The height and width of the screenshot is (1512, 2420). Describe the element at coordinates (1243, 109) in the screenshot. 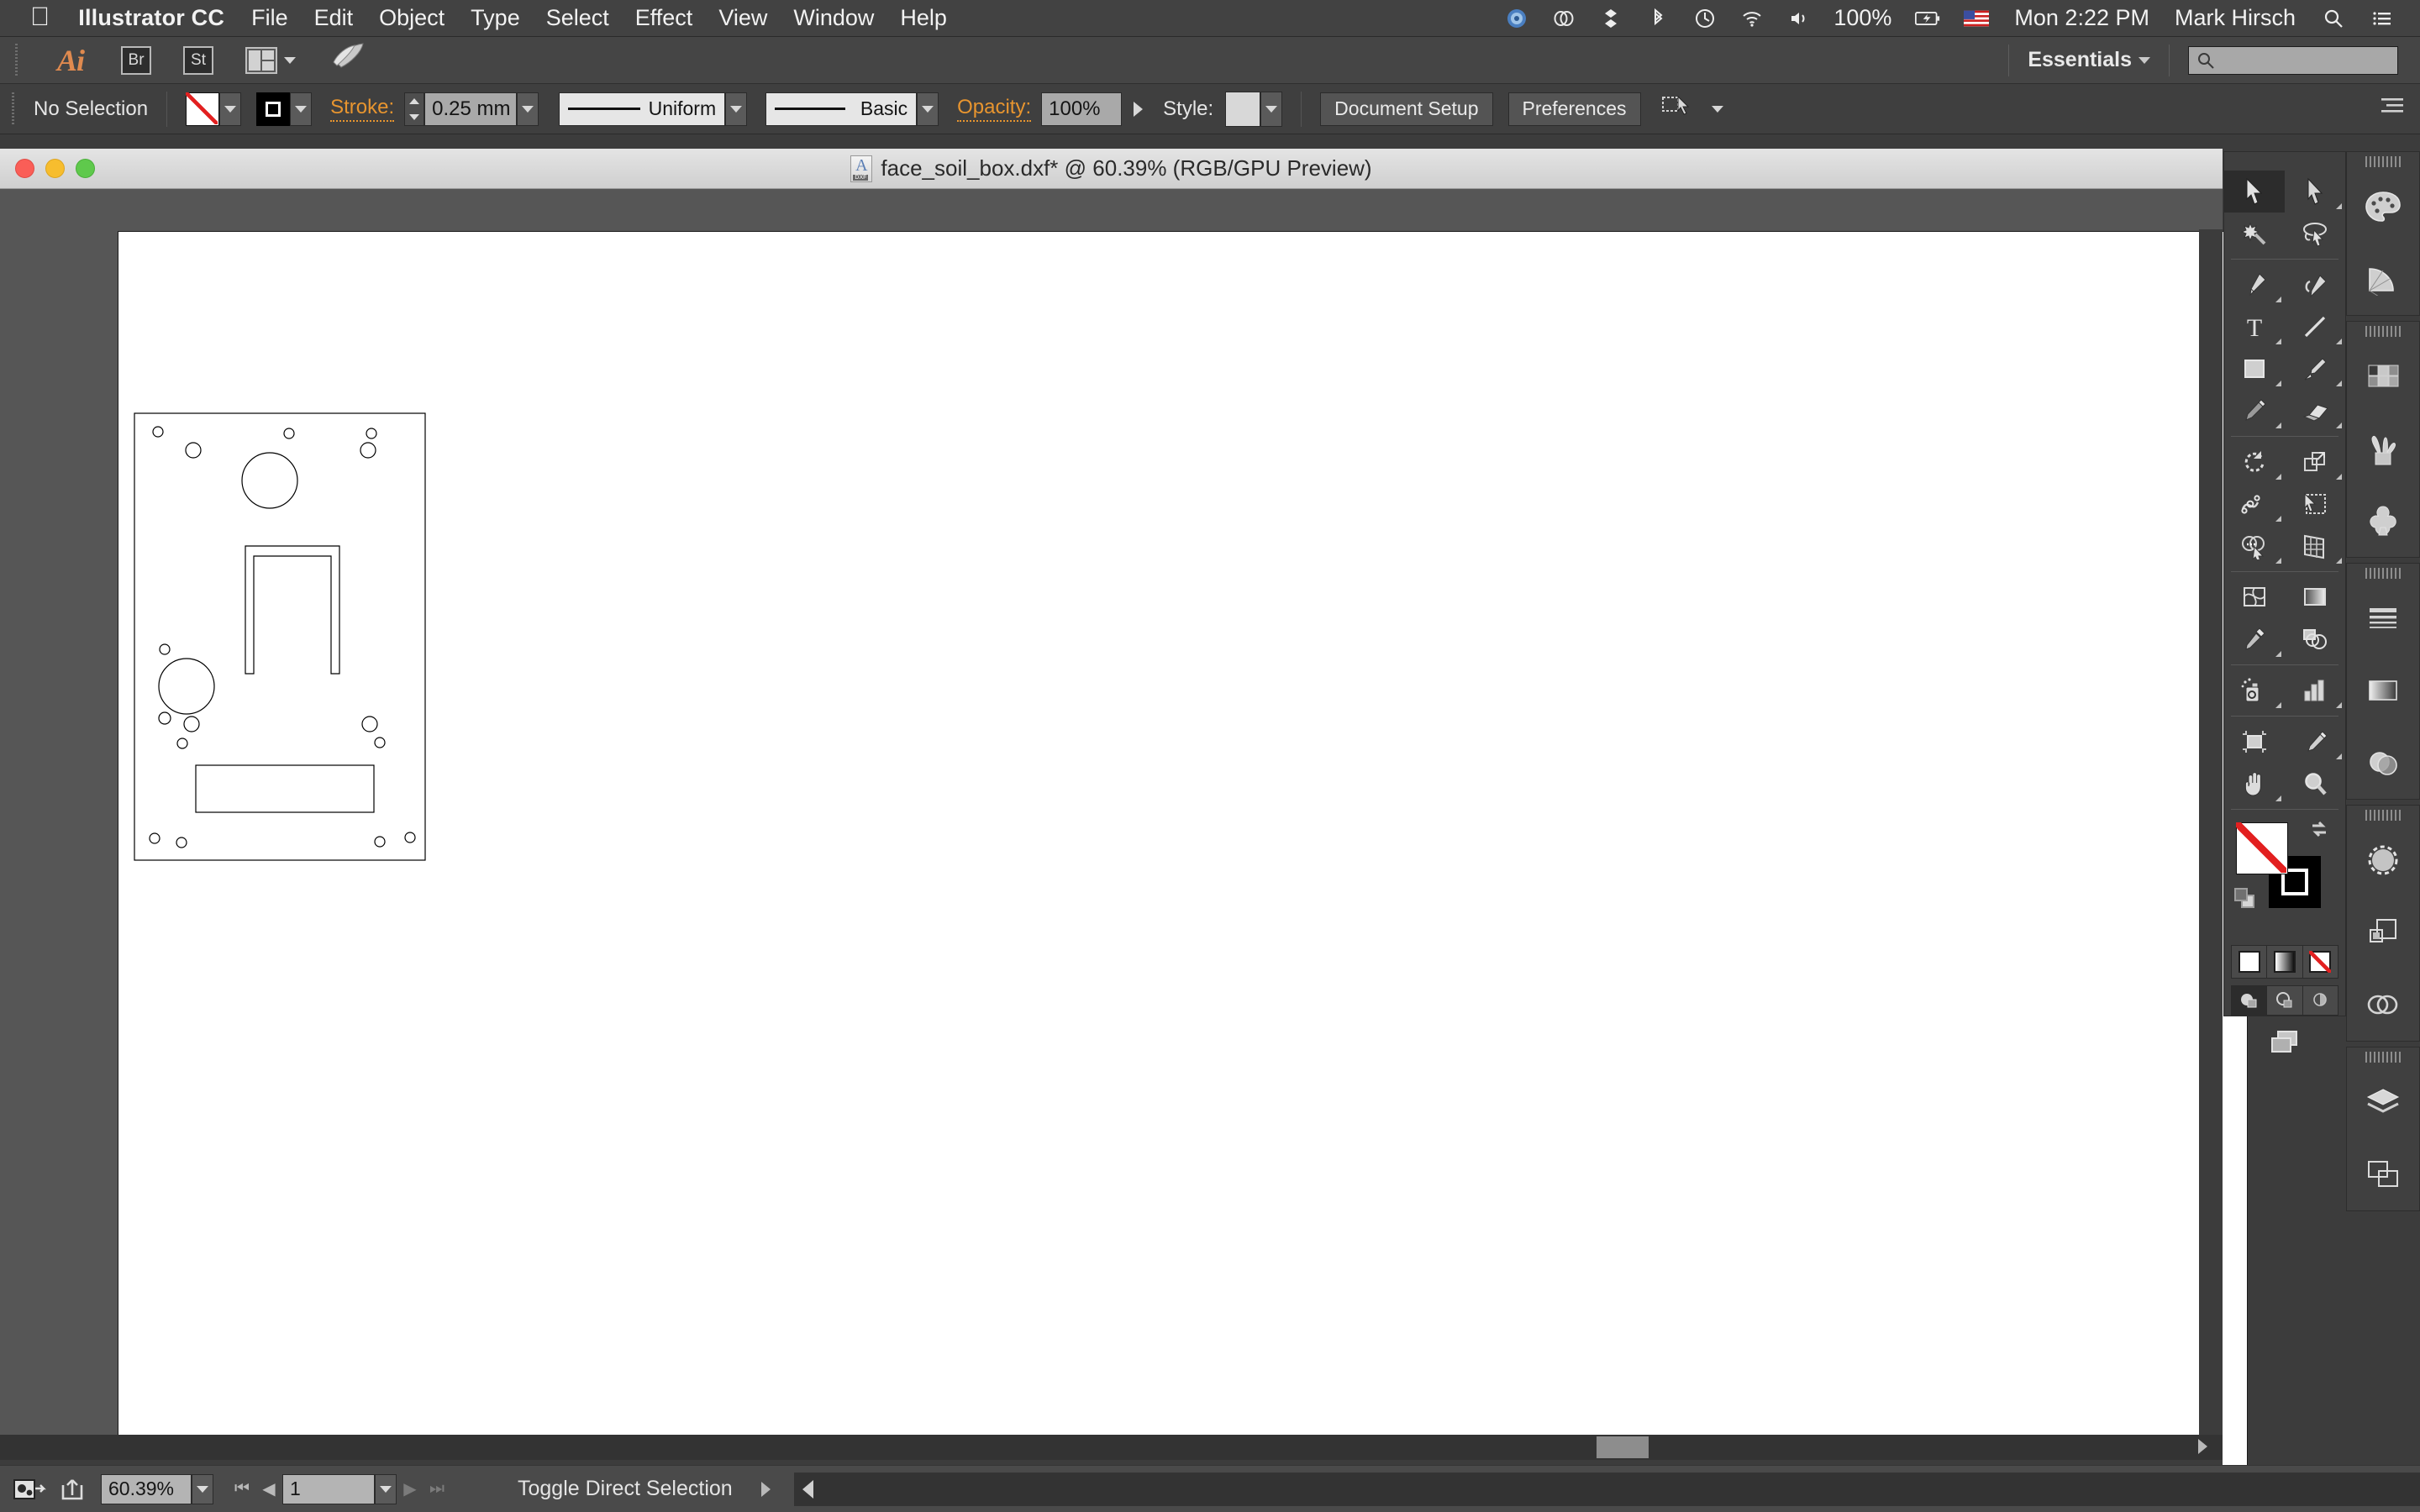

I see `graphic-style-swatch` at that location.